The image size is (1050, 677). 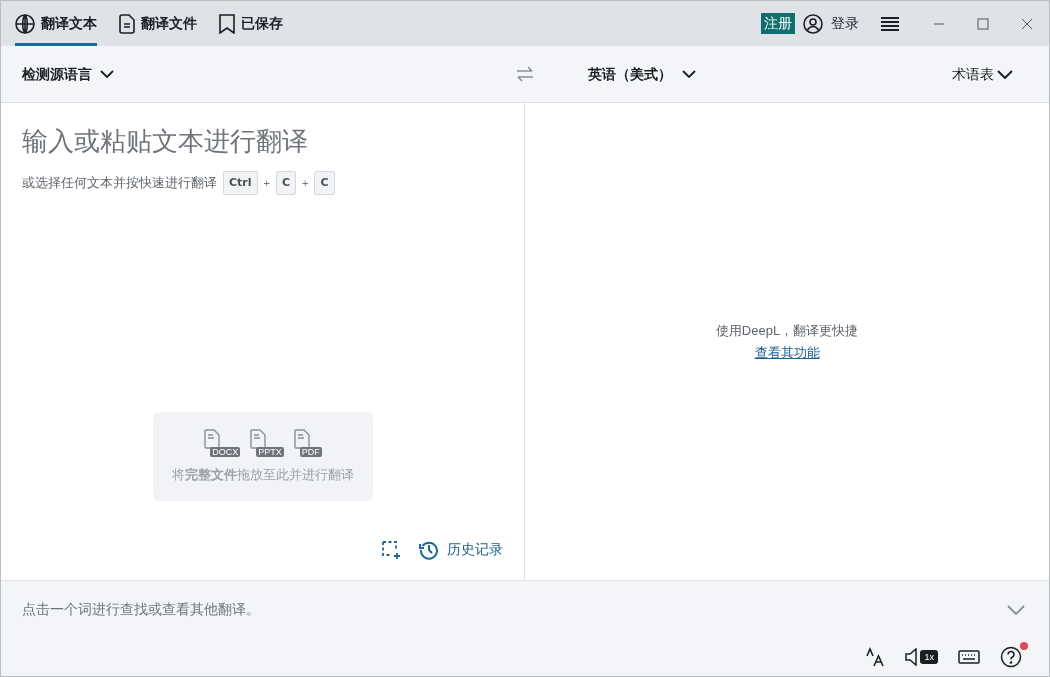 What do you see at coordinates (969, 657) in the screenshot?
I see `keyboard-icon` at bounding box center [969, 657].